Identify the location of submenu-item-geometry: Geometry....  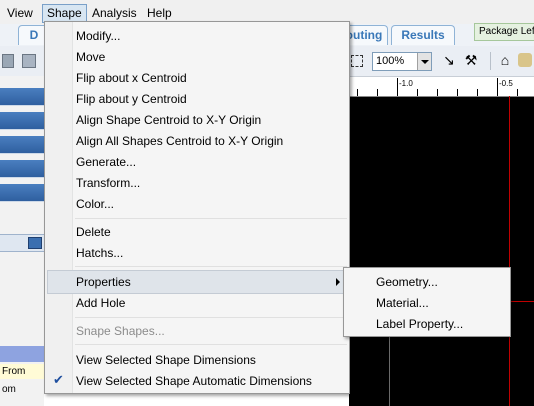
(407, 282).